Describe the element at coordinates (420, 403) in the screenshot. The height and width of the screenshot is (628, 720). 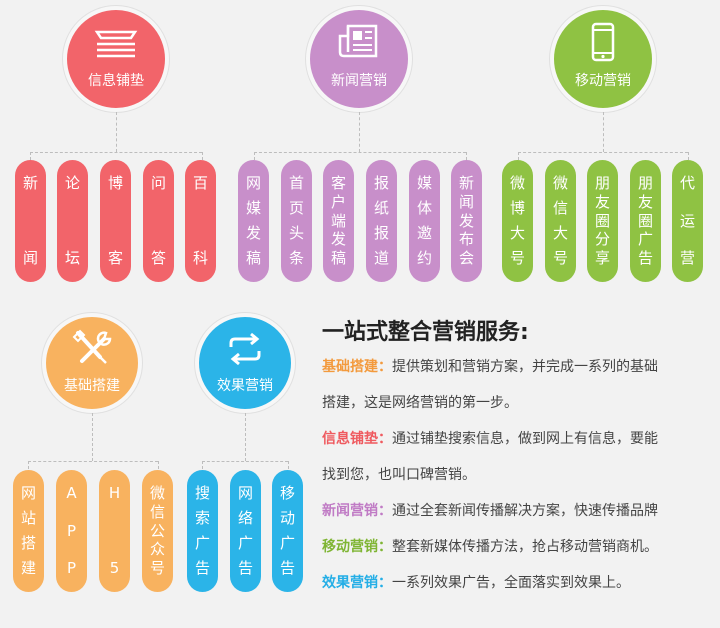
I see `summary-line: 搭建，这是网络营销的第一步。` at that location.